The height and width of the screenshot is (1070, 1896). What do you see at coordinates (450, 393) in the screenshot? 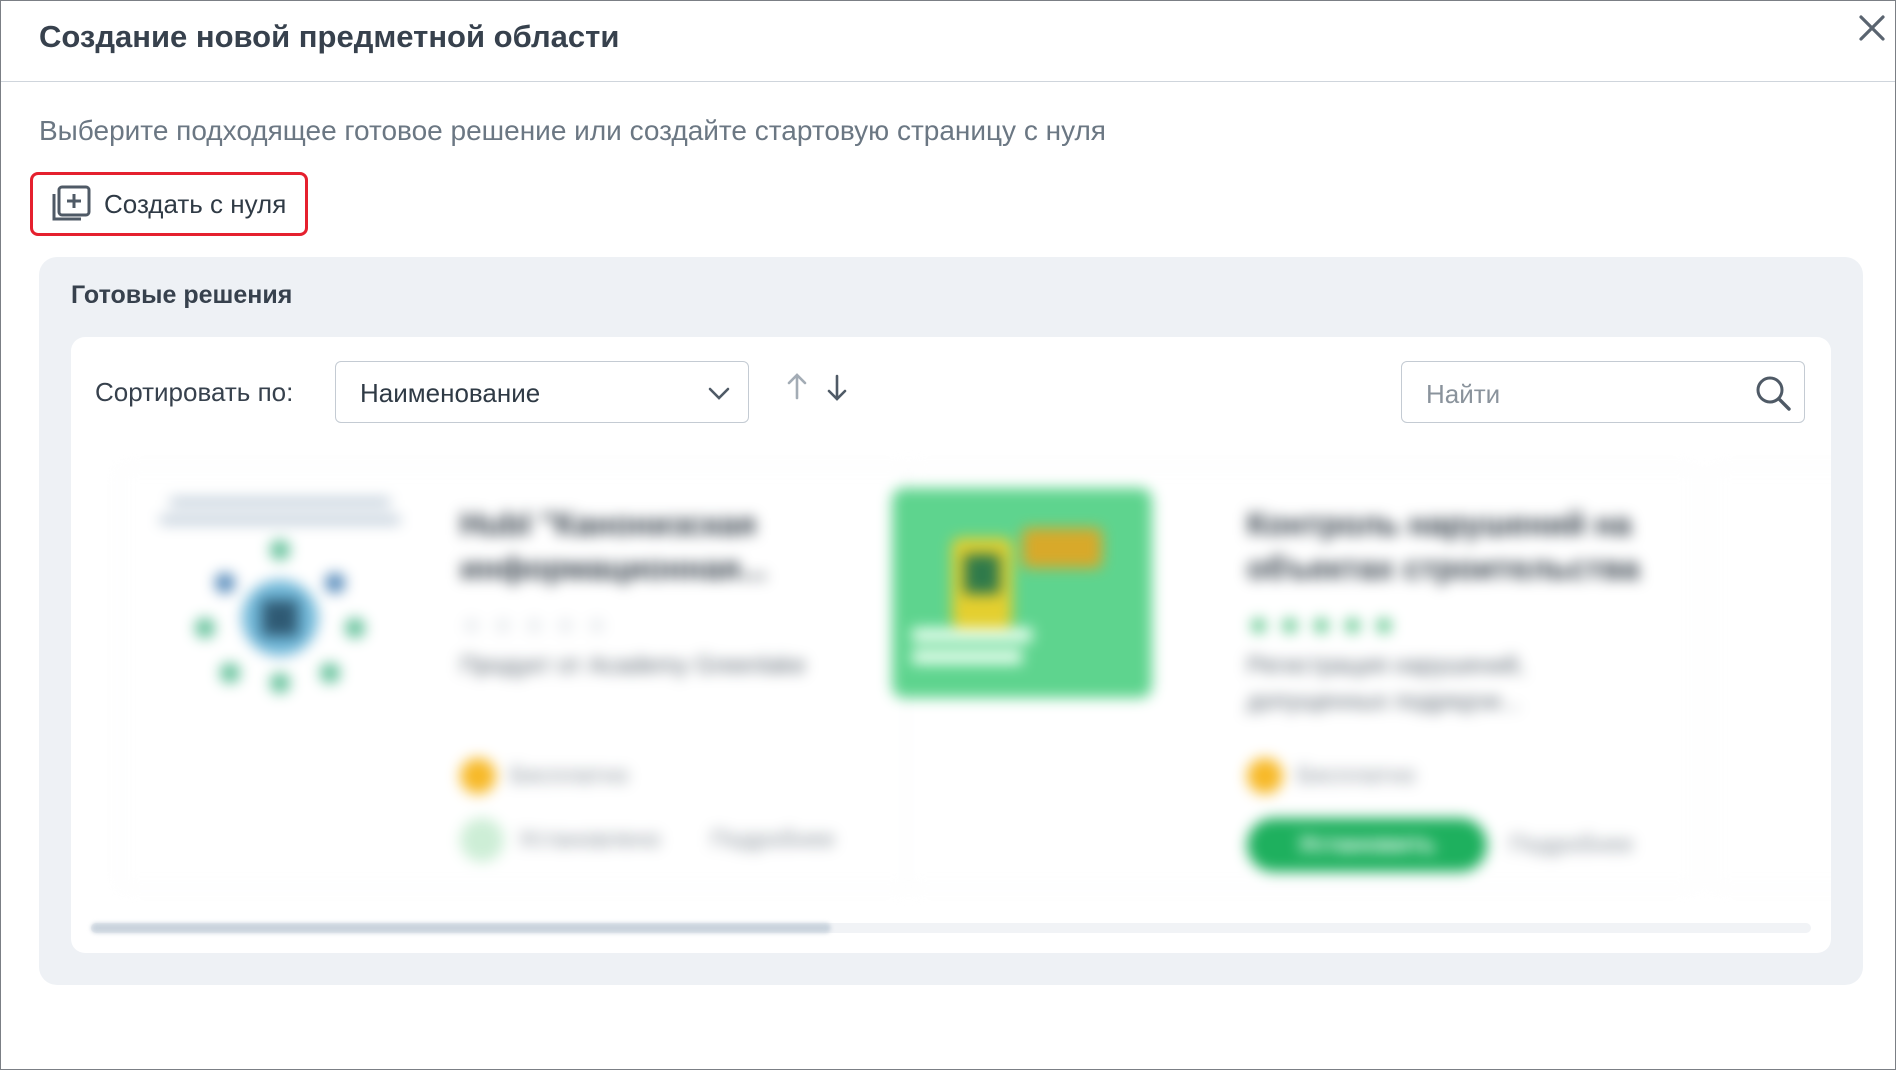
I see `sort-selected-value: Наименование` at bounding box center [450, 393].